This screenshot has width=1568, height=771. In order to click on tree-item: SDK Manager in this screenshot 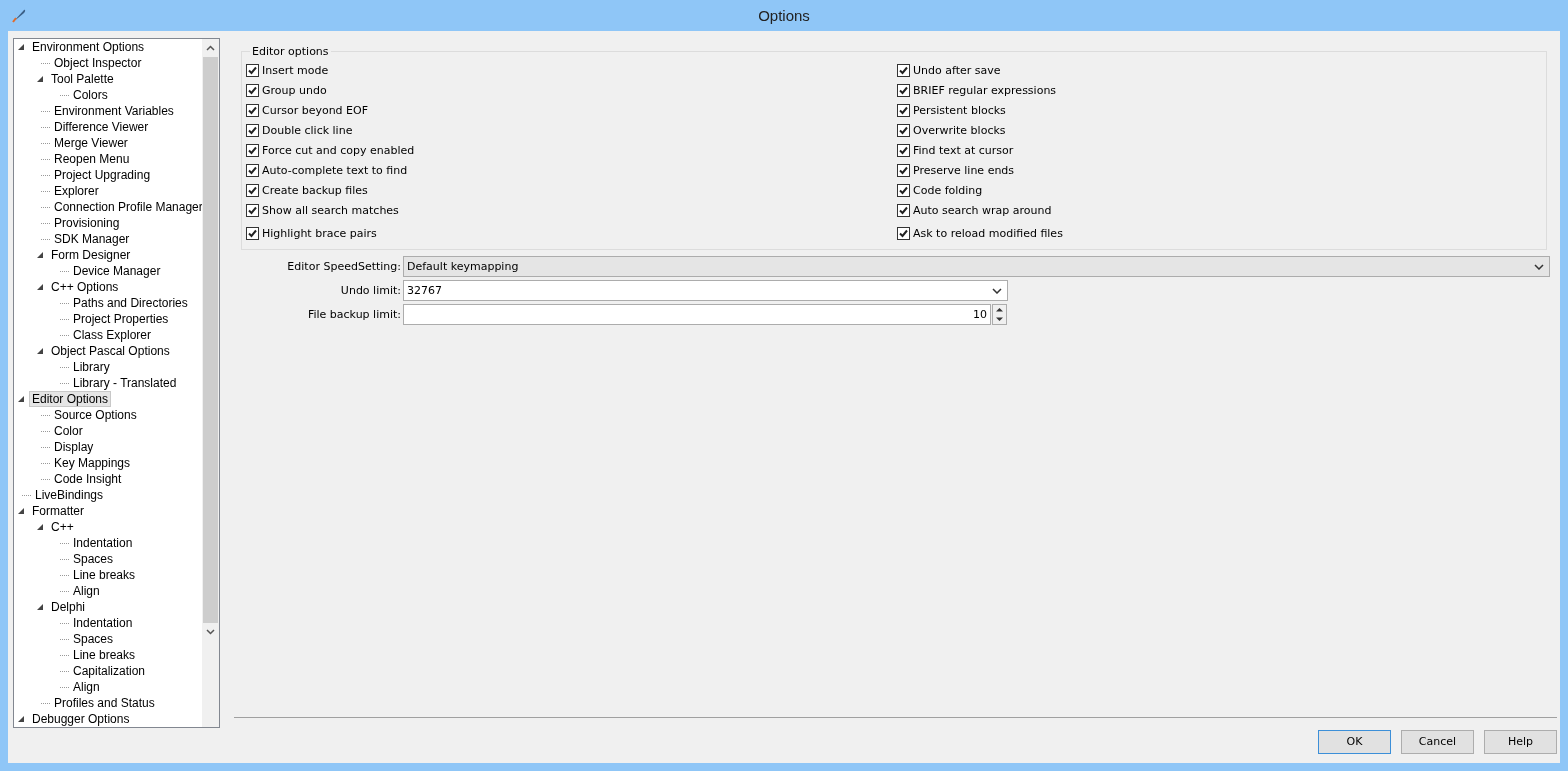, I will do `click(92, 239)`.